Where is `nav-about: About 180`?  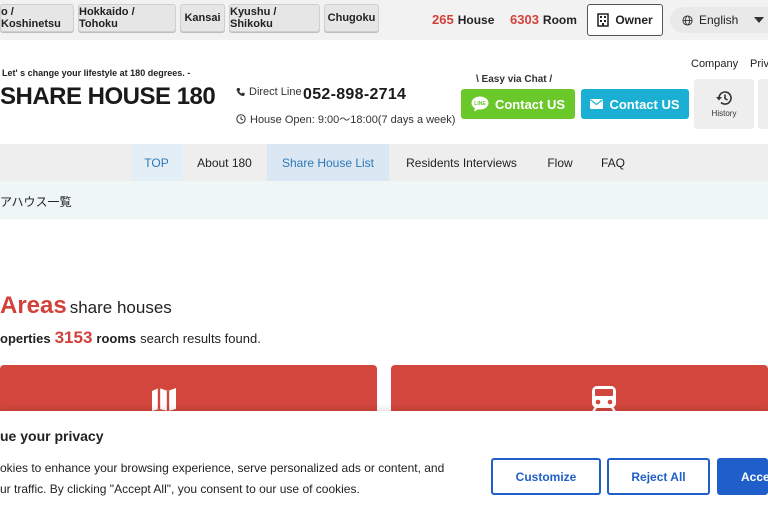 nav-about: About 180 is located at coordinates (224, 162).